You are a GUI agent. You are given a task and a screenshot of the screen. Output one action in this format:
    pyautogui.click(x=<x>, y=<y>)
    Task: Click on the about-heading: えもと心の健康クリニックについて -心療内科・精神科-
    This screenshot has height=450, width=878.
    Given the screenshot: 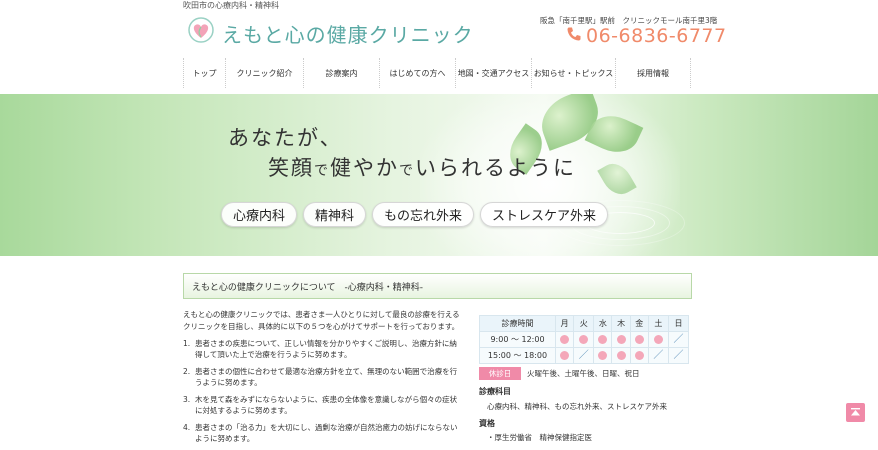 What is the action you would take?
    pyautogui.click(x=437, y=286)
    